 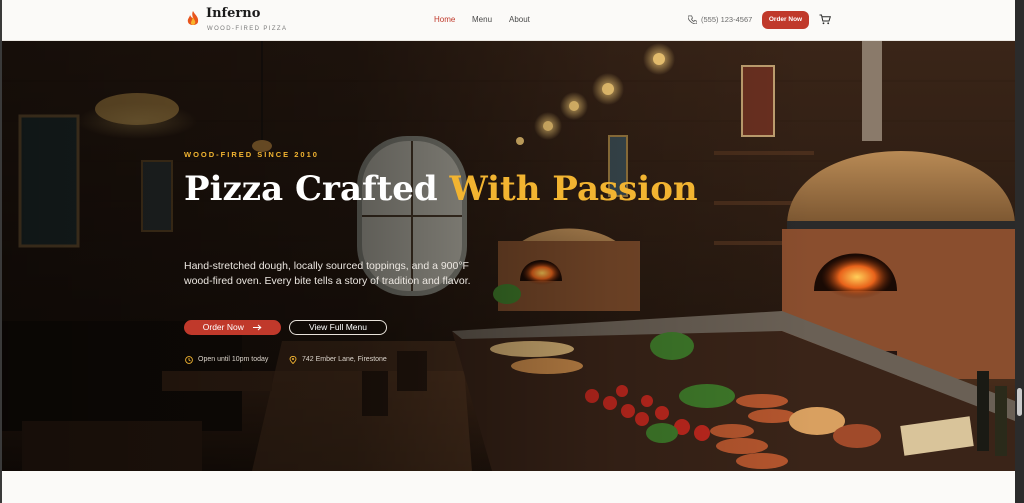 I want to click on page-scrollbar, so click(x=1019, y=251).